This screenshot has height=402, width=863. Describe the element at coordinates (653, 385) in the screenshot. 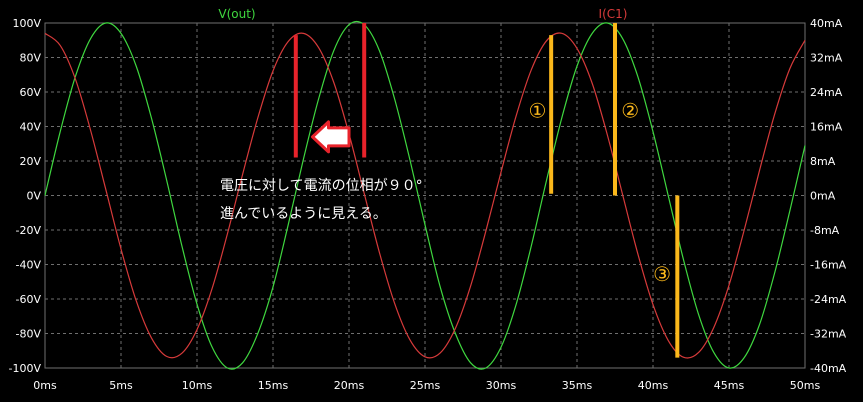

I see `x-tick-label: 40ms` at that location.